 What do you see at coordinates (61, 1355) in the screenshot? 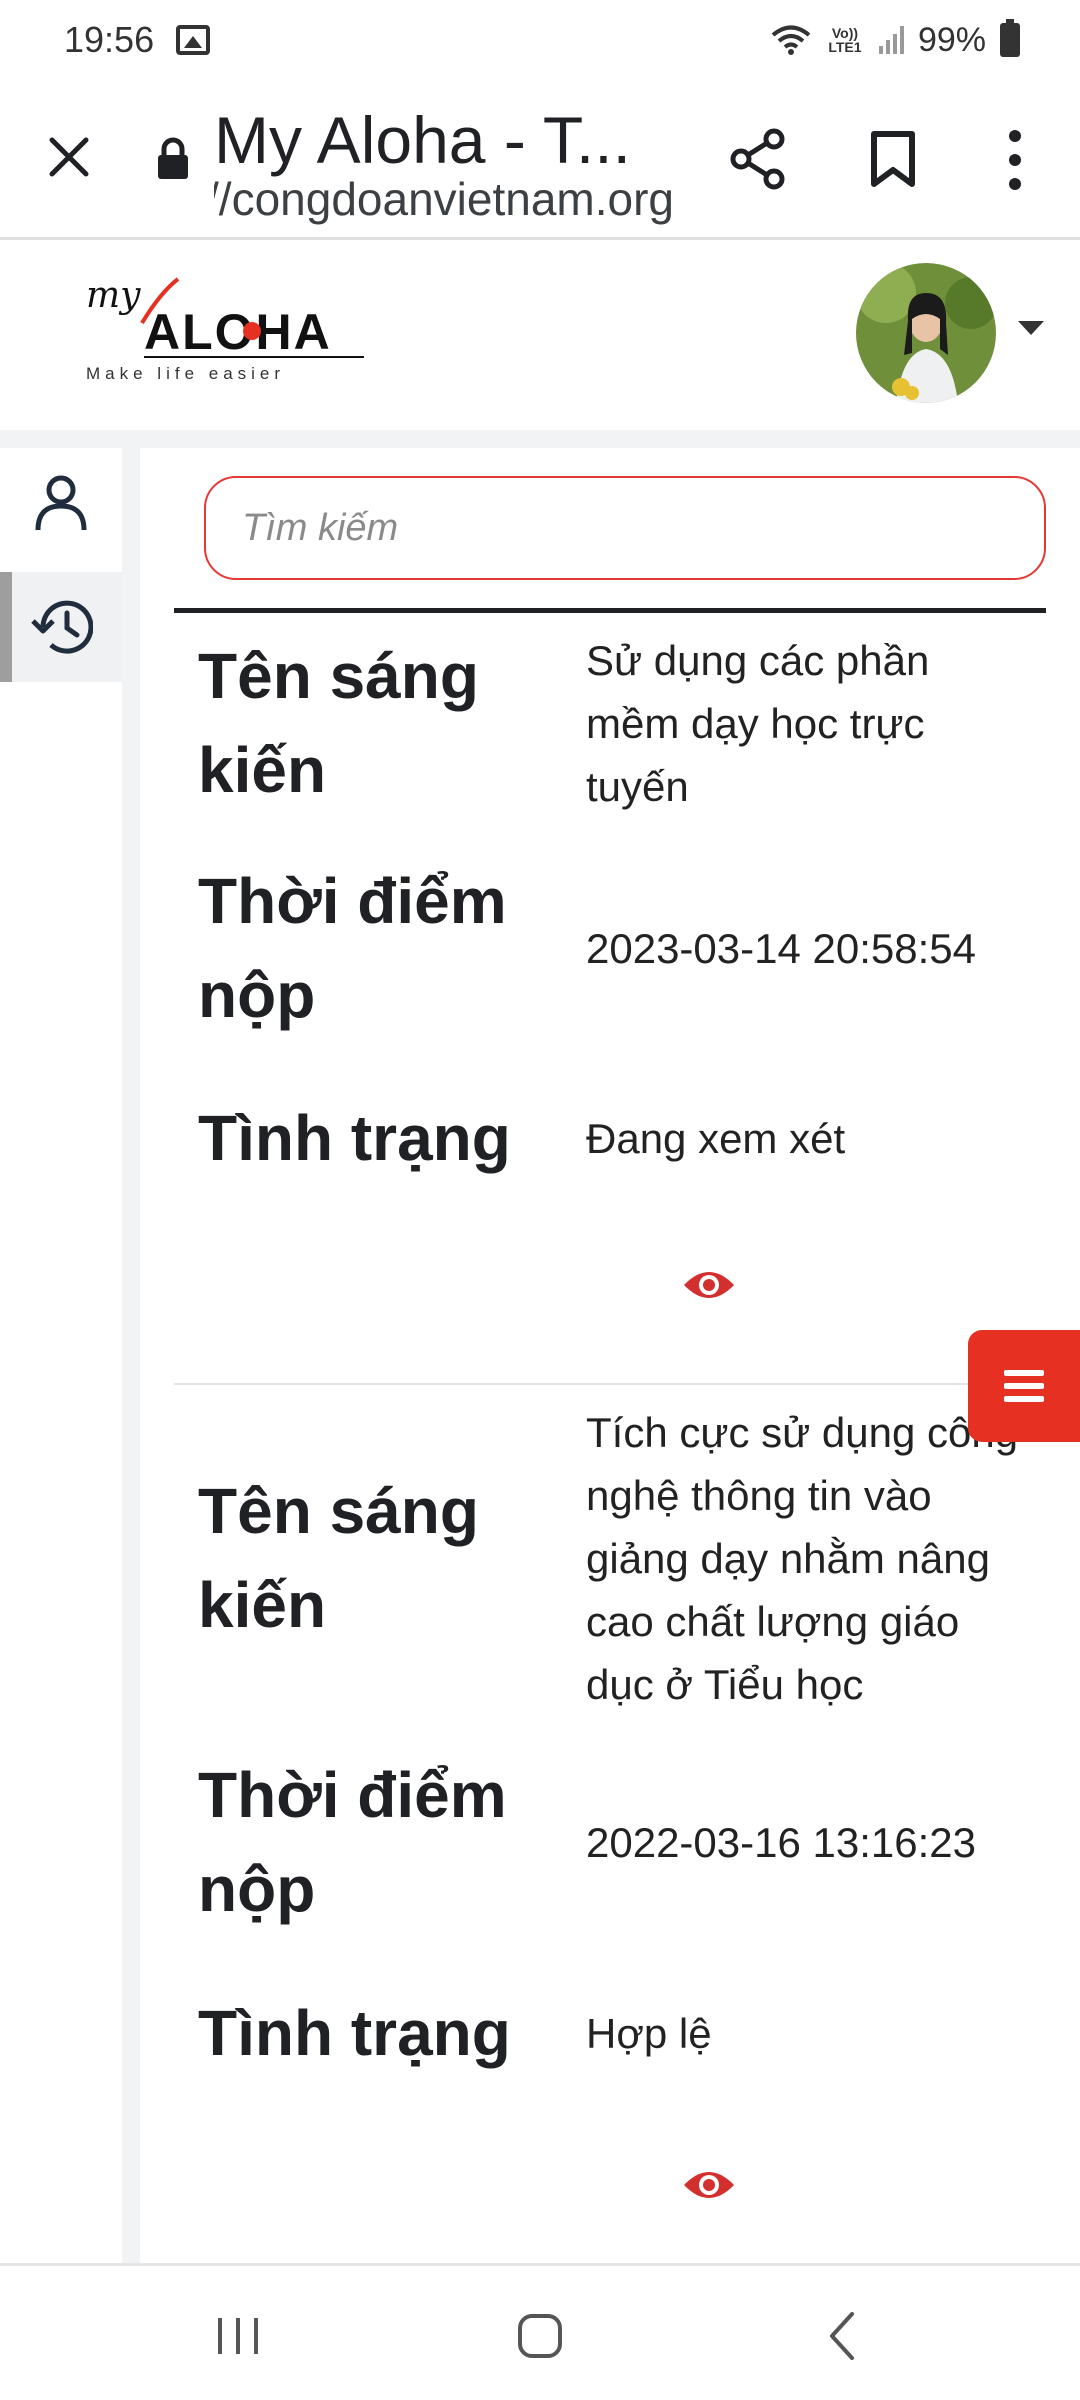
I see `sidebar-panel` at bounding box center [61, 1355].